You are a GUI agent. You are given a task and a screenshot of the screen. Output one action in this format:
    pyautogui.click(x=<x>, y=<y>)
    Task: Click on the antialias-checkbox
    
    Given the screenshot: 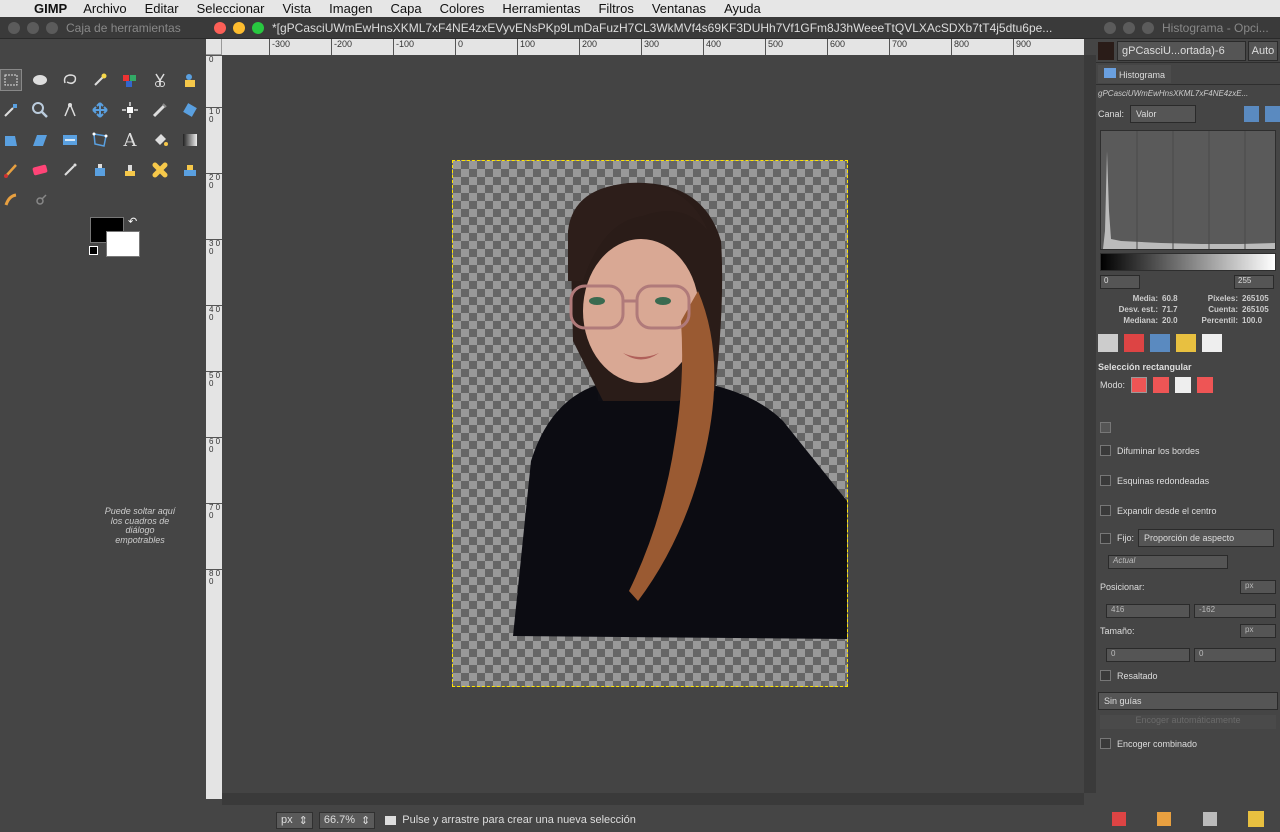 What is the action you would take?
    pyautogui.click(x=1105, y=427)
    